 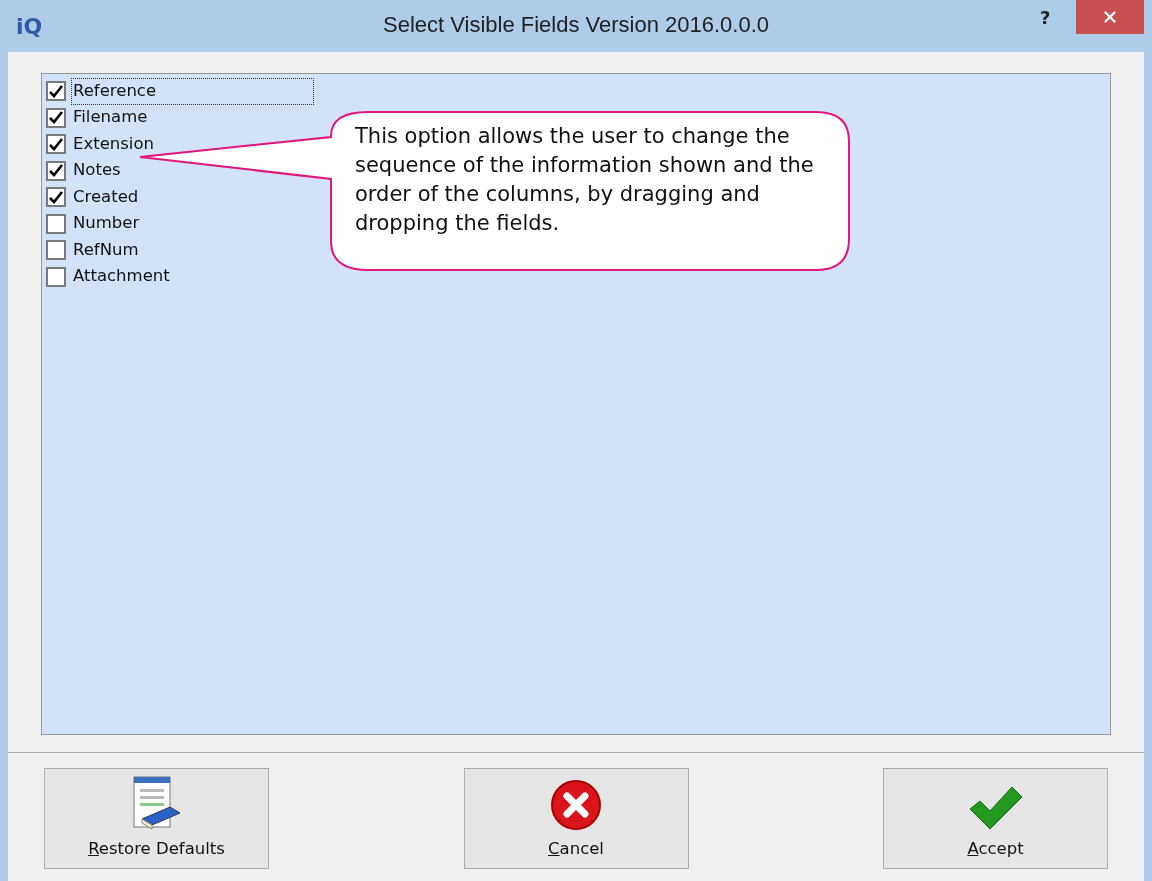 I want to click on field-label: Extension, so click(x=113, y=143).